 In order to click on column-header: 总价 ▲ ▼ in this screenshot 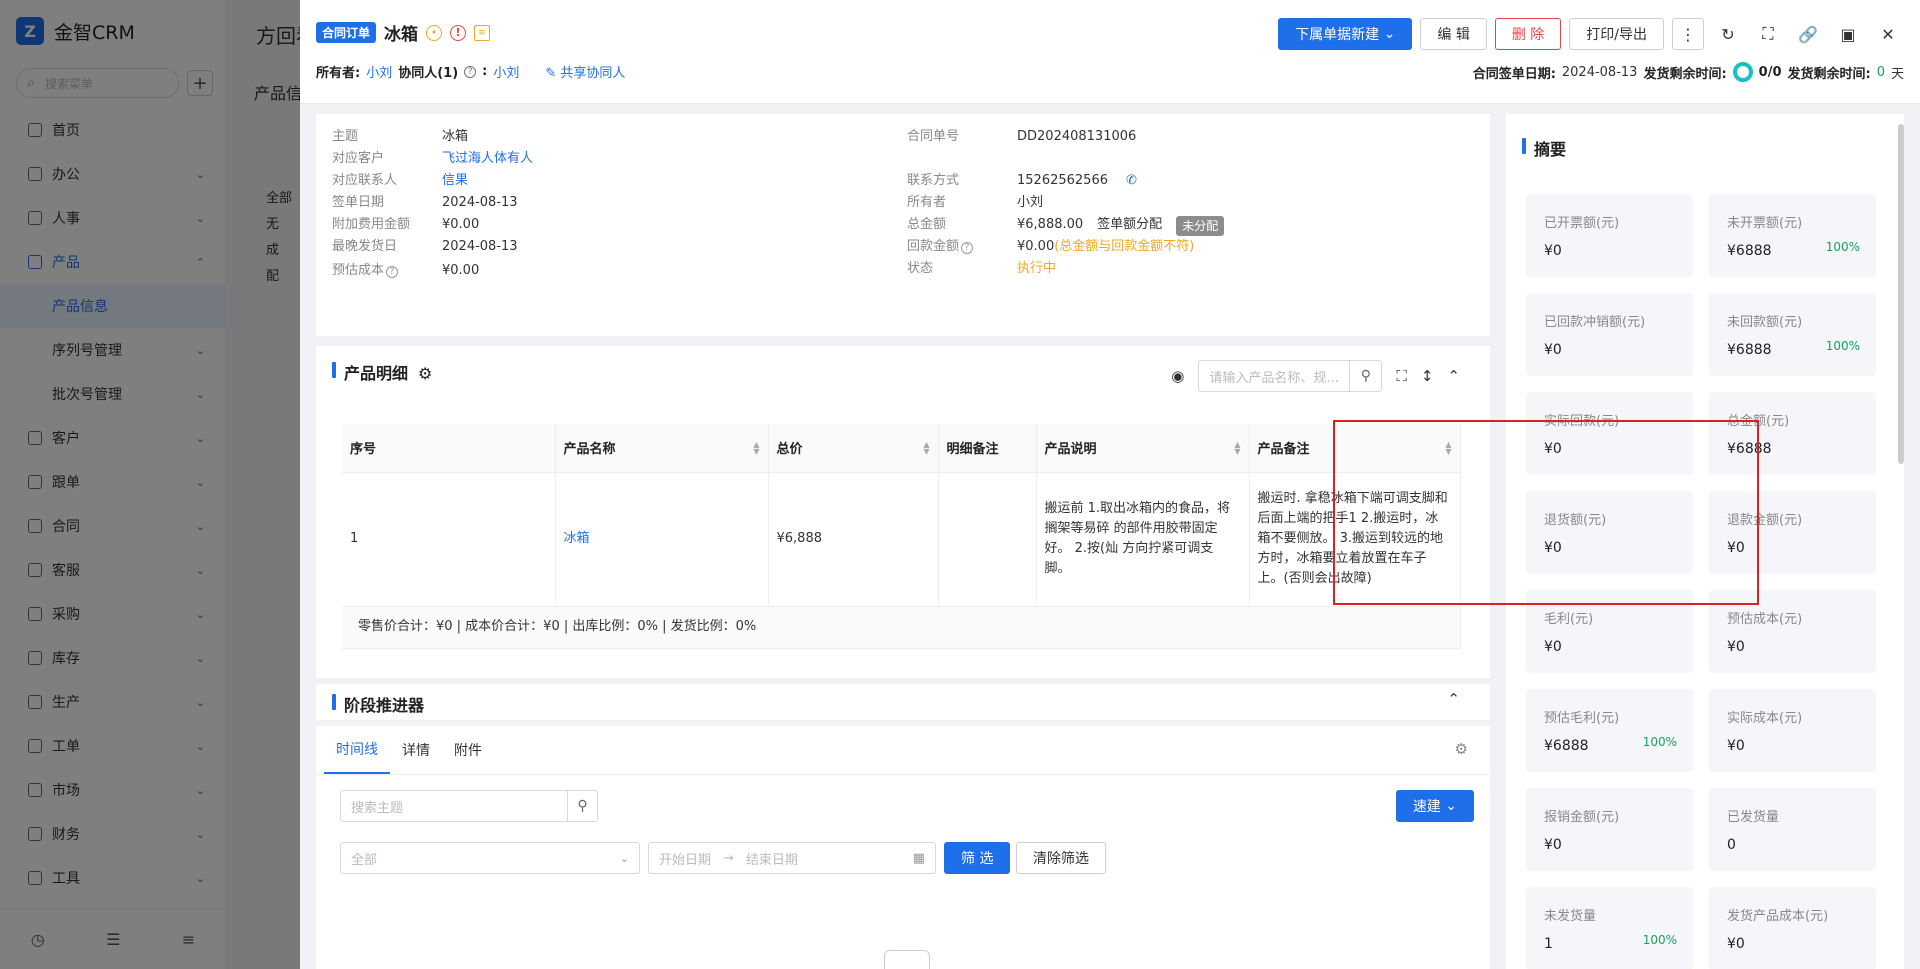, I will do `click(853, 448)`.